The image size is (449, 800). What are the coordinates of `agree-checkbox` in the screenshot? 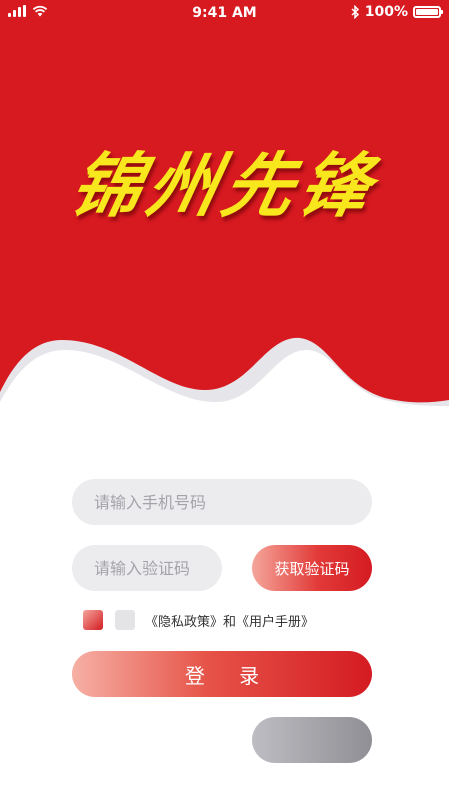 It's located at (93, 620).